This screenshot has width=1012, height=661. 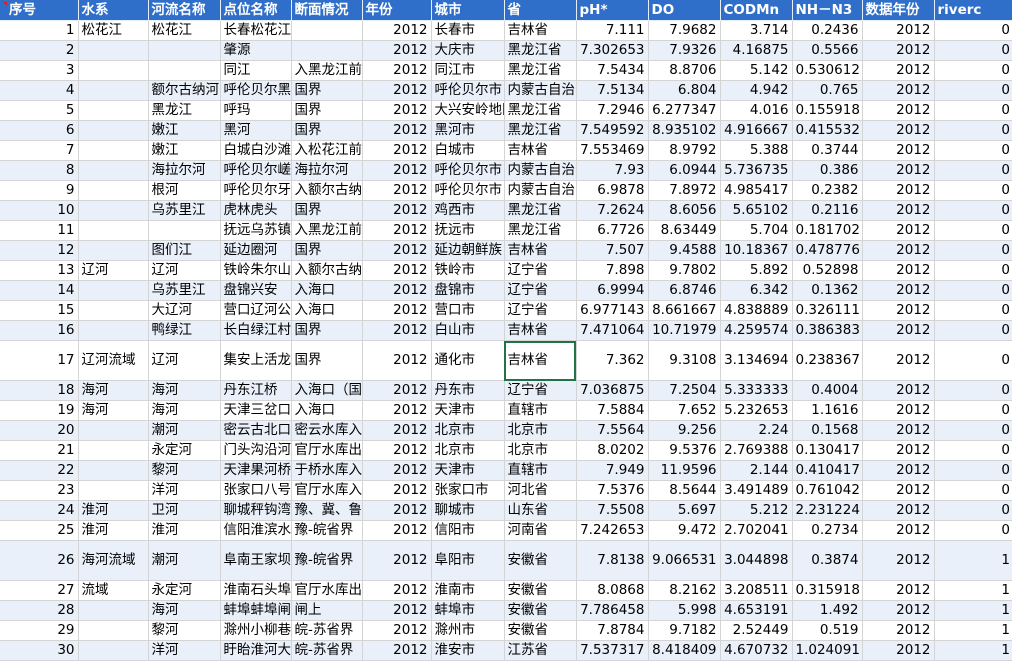 What do you see at coordinates (684, 650) in the screenshot?
I see `grid-cell: 8.418409` at bounding box center [684, 650].